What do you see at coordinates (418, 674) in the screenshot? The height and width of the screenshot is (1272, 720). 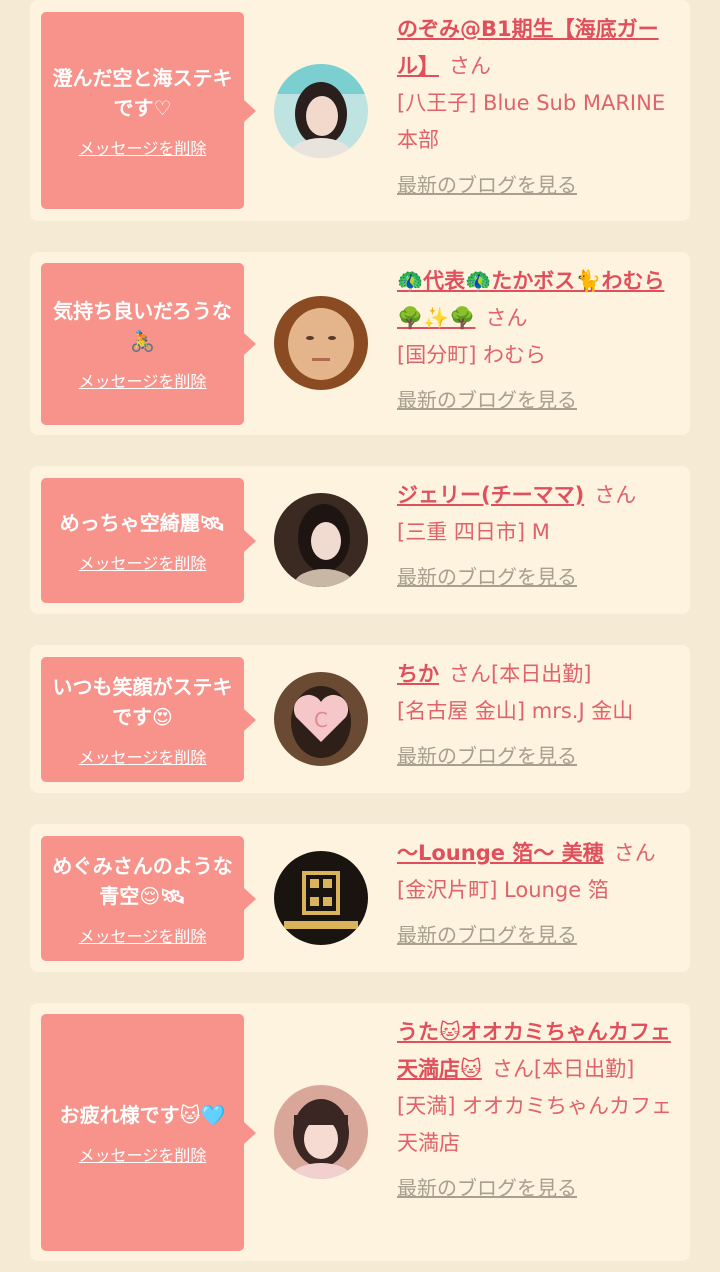 I see `sender-name-link: ちか` at bounding box center [418, 674].